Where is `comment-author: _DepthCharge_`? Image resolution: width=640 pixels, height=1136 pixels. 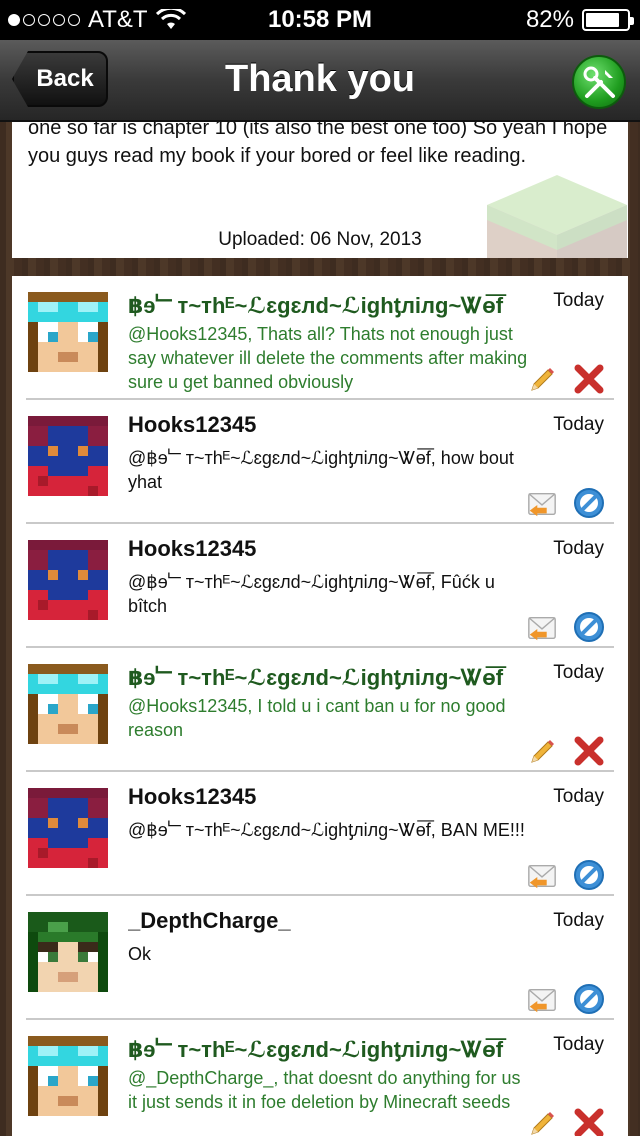
comment-author: _DepthCharge_ is located at coordinates (333, 921).